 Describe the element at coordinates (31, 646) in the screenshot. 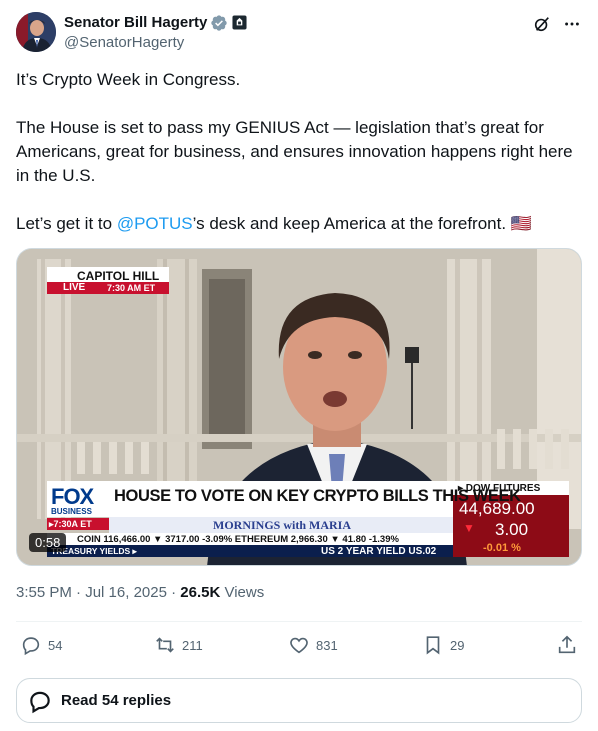

I see `reply-icon` at that location.